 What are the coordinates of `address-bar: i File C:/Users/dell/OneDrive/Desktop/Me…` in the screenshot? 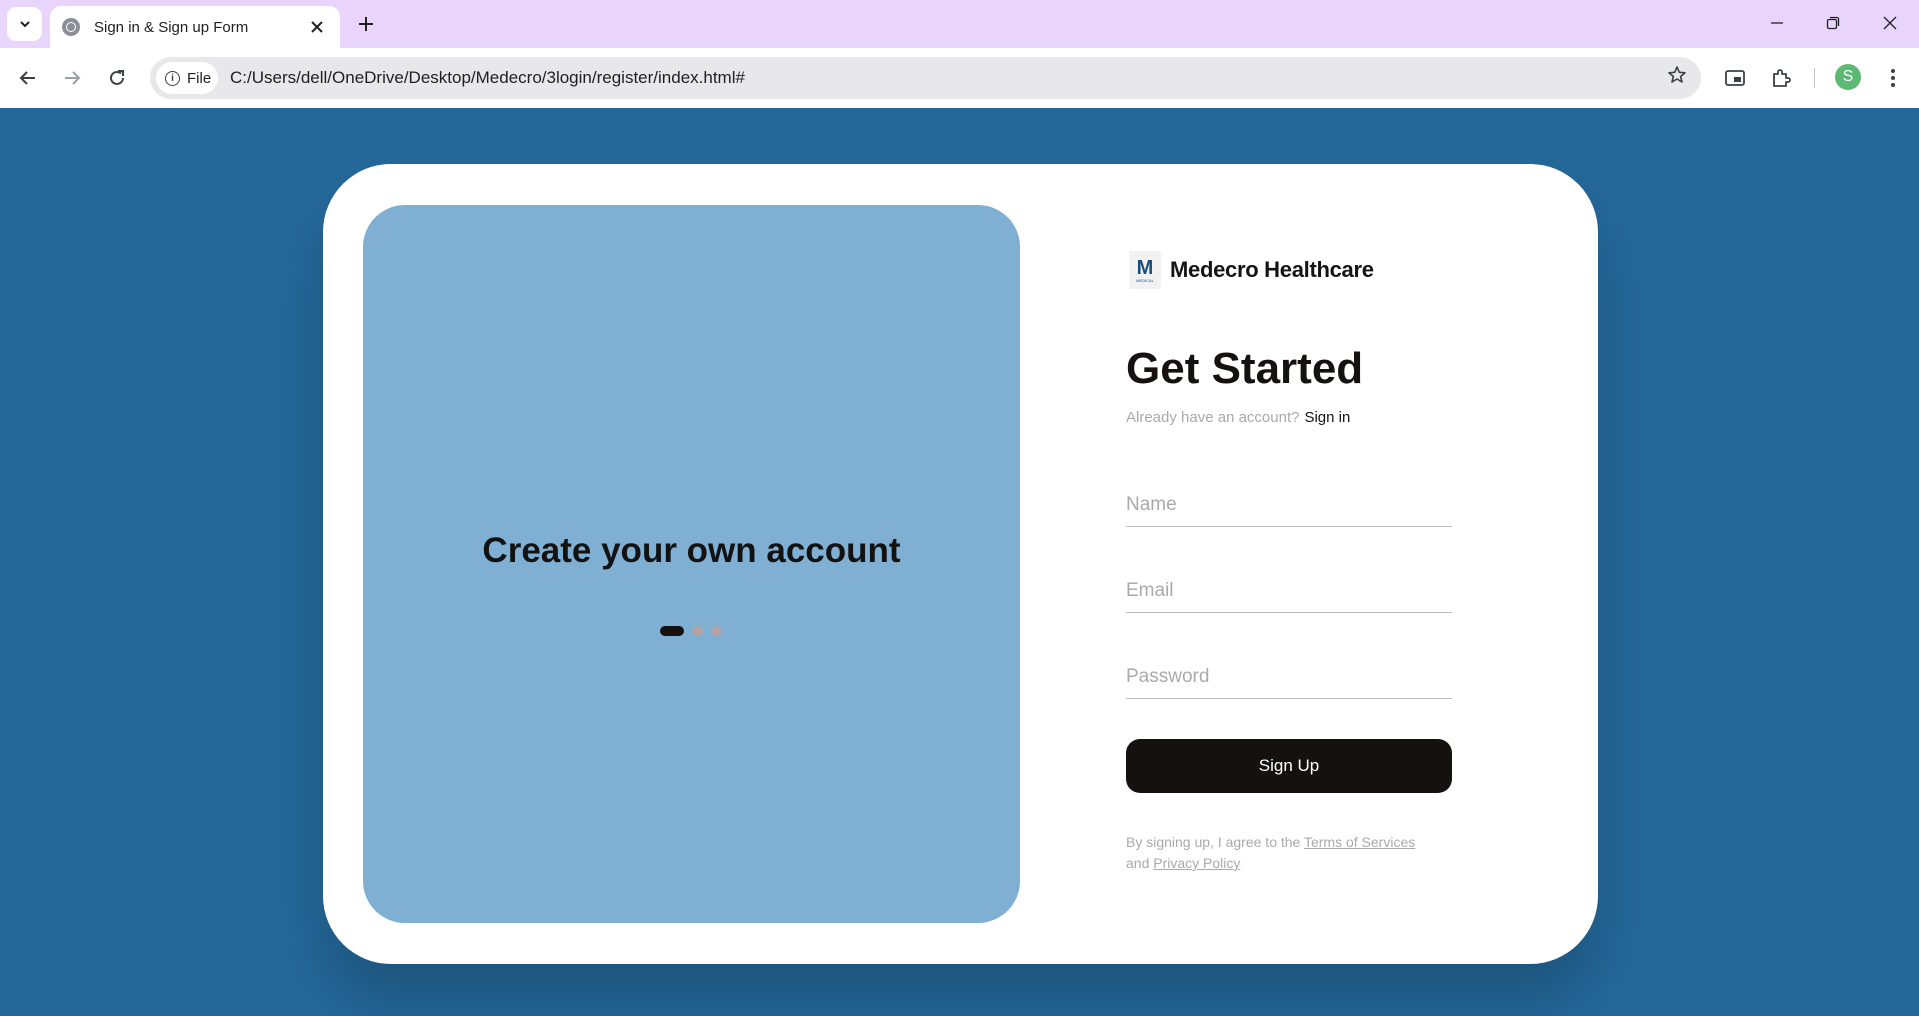 It's located at (925, 78).